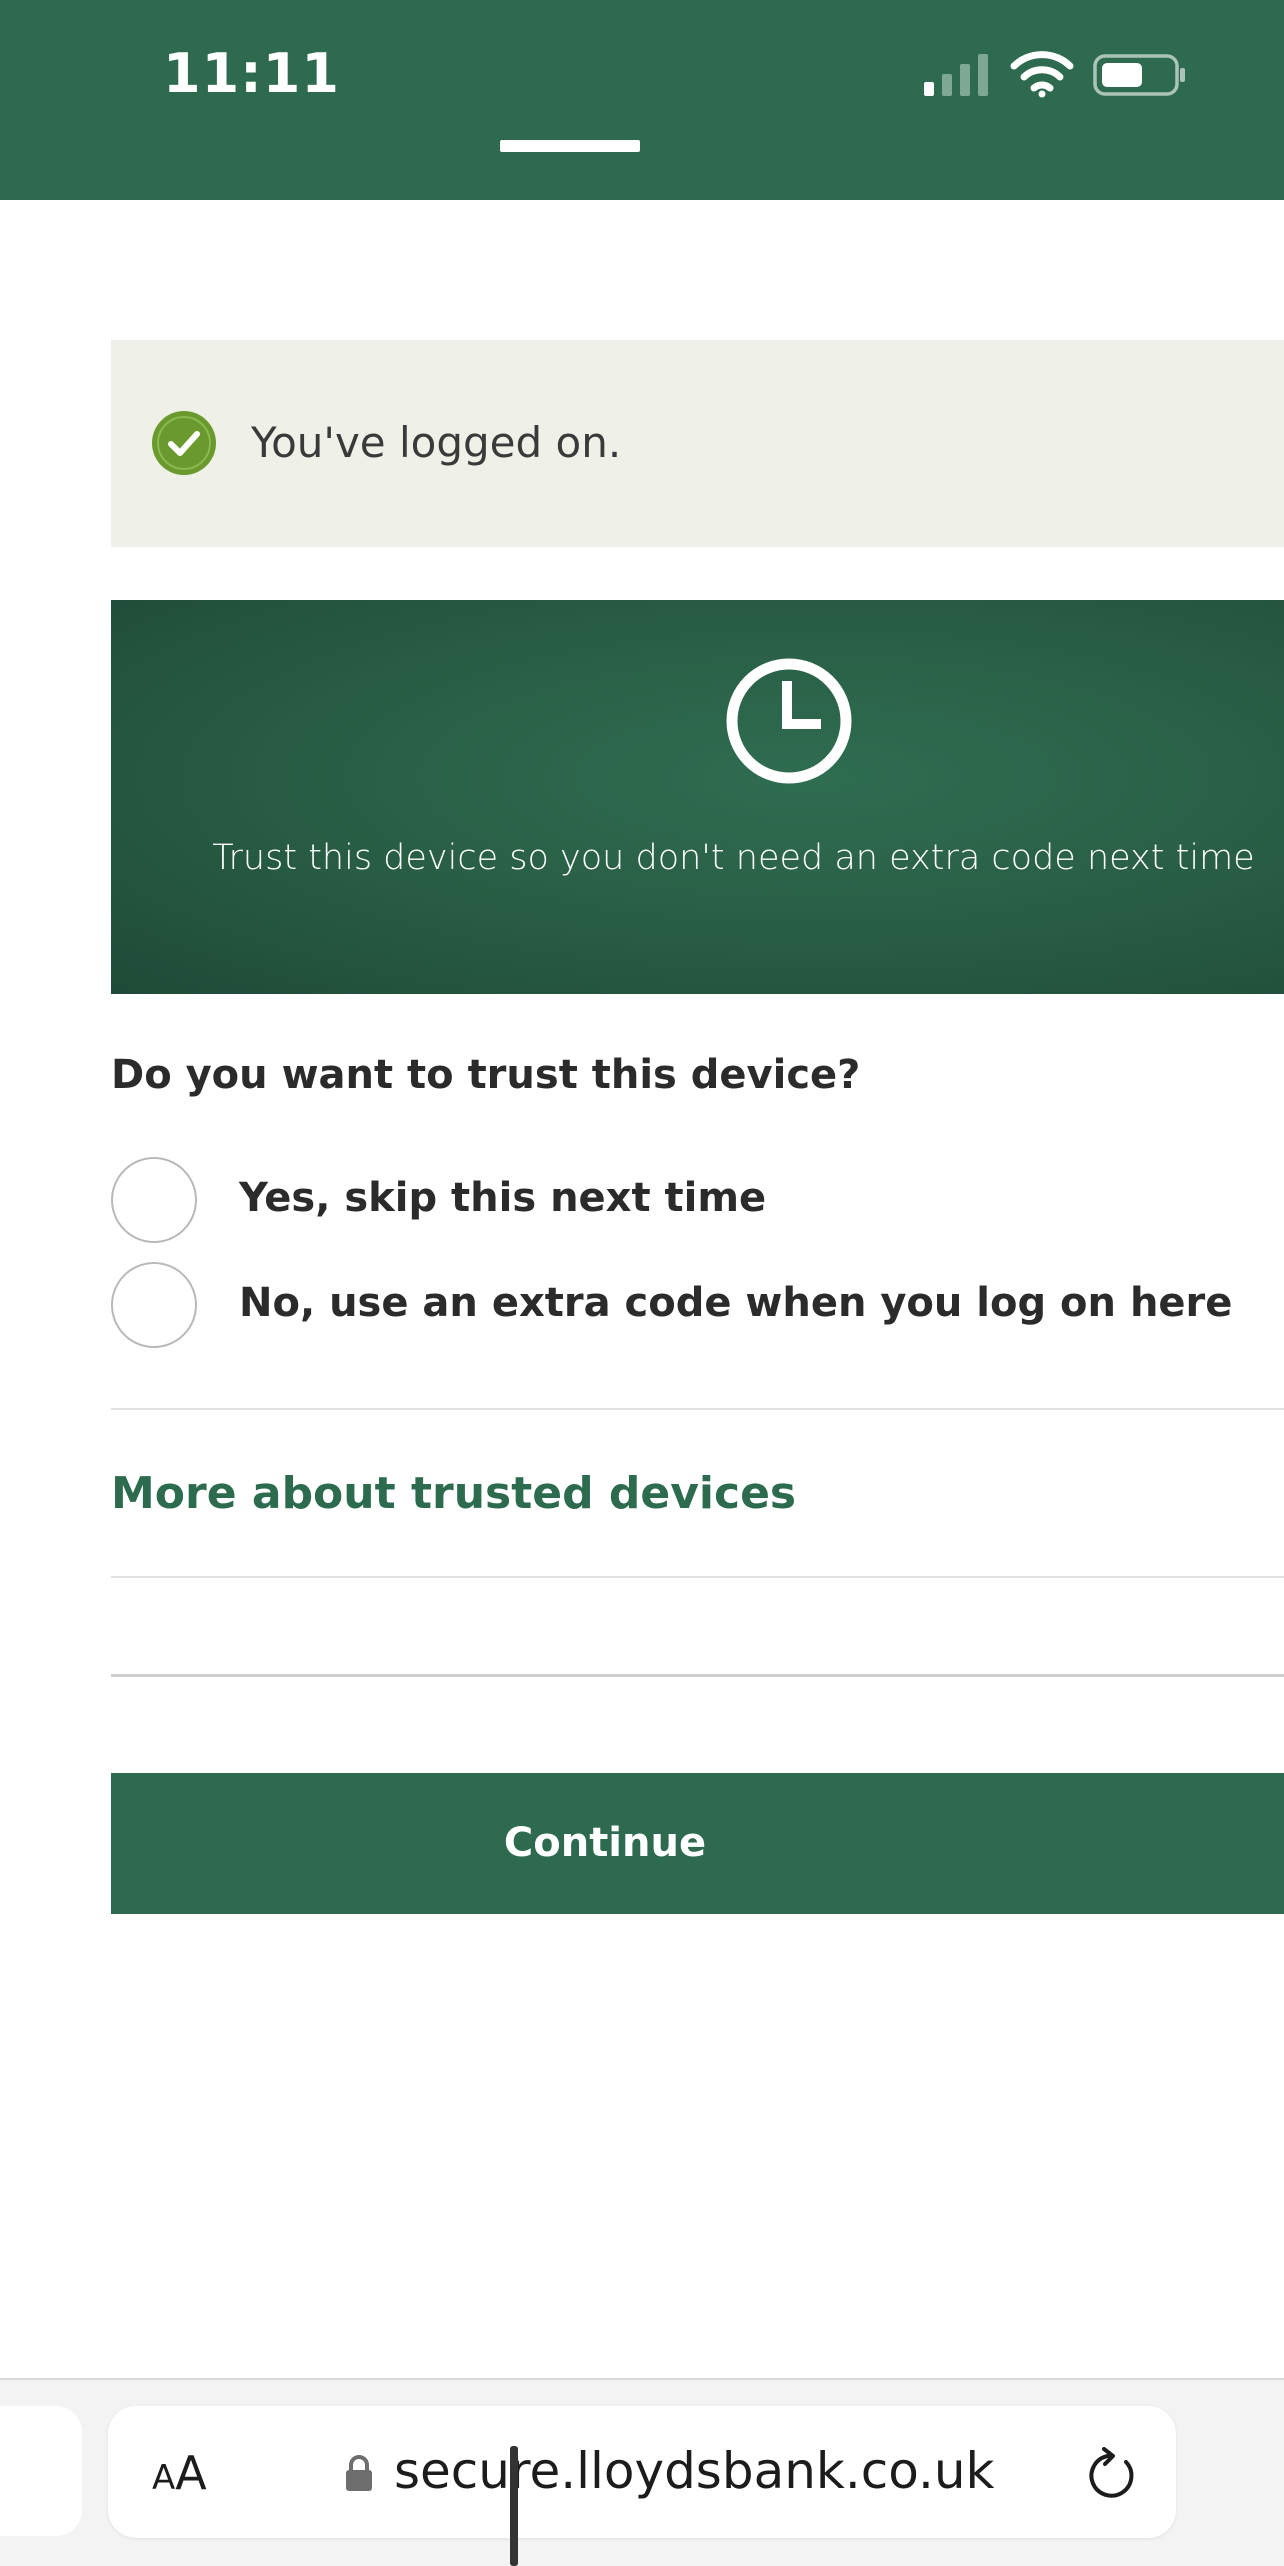 This screenshot has height=2566, width=1284. What do you see at coordinates (570, 146) in the screenshot?
I see `tab-indicator` at bounding box center [570, 146].